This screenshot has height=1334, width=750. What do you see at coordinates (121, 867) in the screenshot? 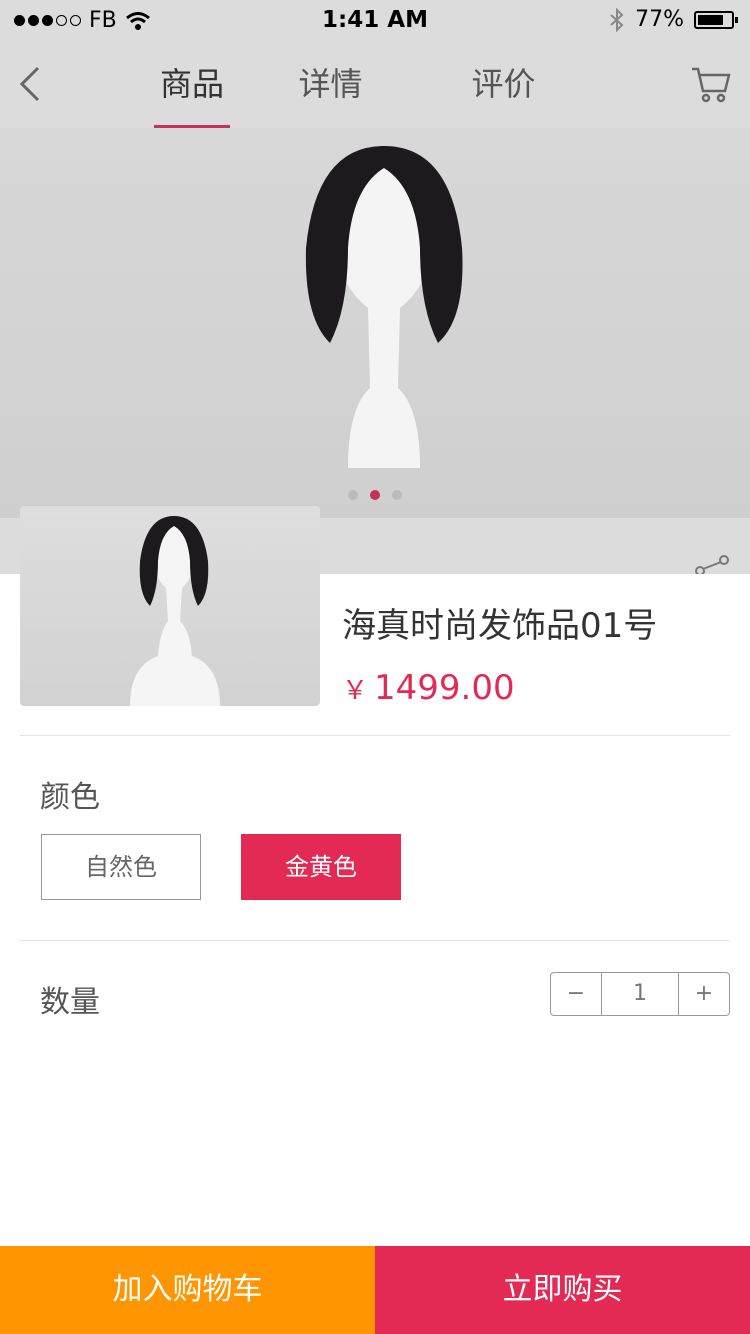
I see `color-option-natural: 自然色` at bounding box center [121, 867].